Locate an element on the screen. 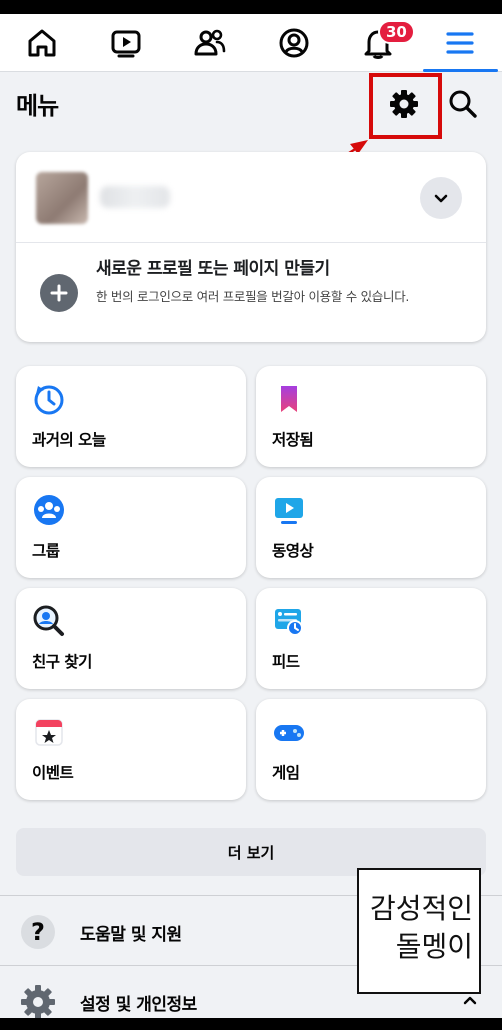 Image resolution: width=502 pixels, height=1030 pixels. feed-icon is located at coordinates (289, 622).